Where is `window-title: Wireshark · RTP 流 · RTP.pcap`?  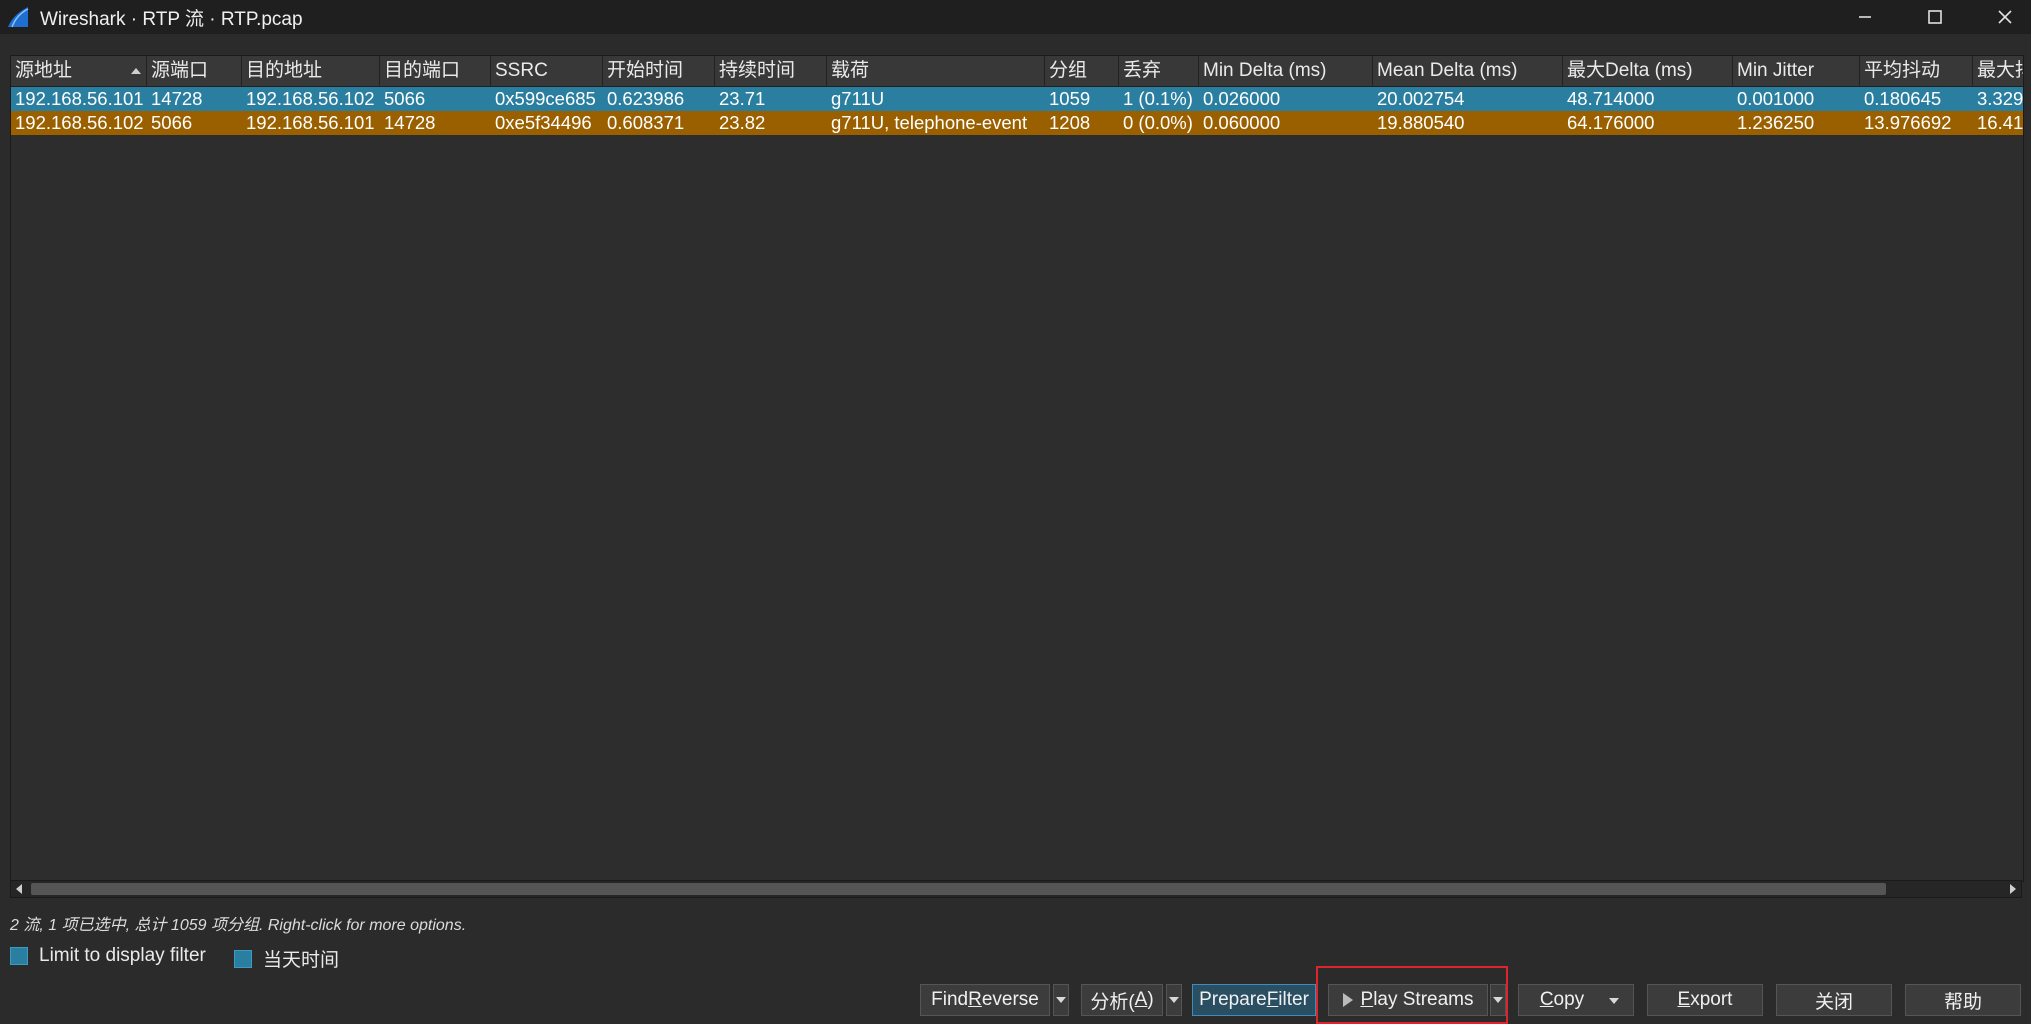 window-title: Wireshark · RTP 流 · RTP.pcap is located at coordinates (171, 19).